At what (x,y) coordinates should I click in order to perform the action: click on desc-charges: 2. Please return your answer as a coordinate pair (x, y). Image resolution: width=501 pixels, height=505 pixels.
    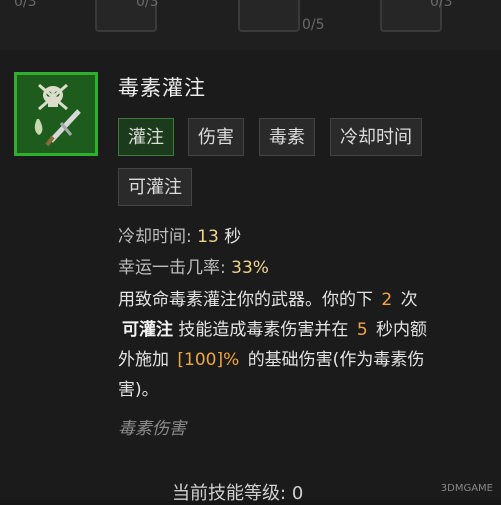
    Looking at the image, I should click on (387, 300).